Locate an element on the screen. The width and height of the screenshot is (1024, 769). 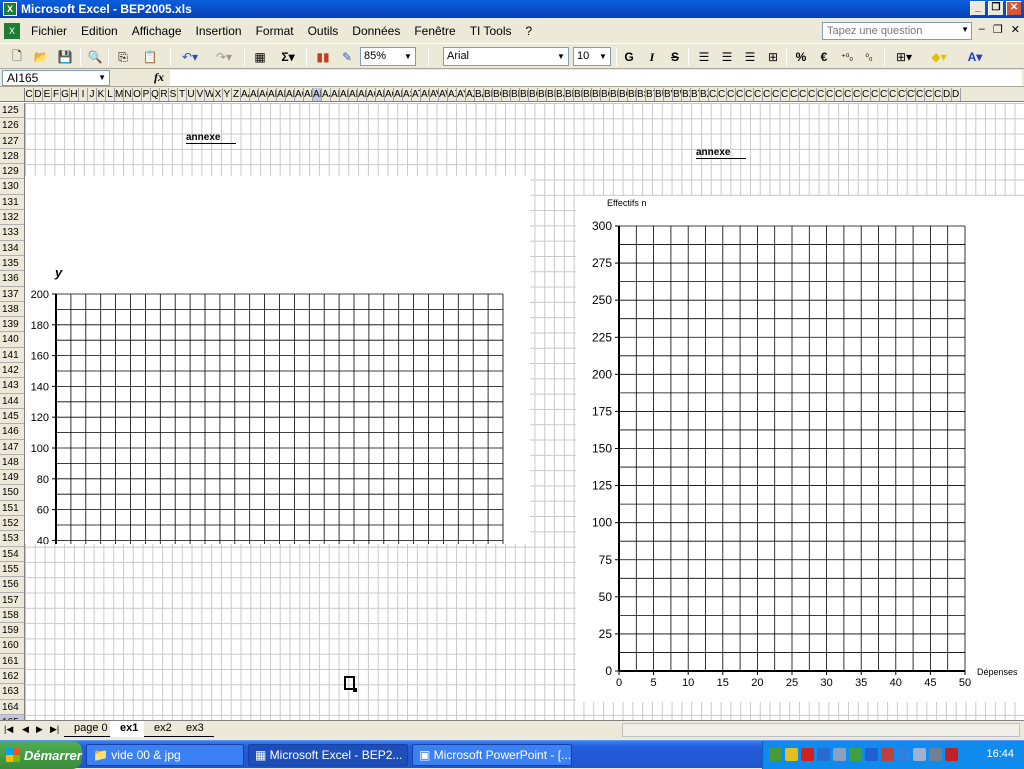
select-all-button is located at coordinates (12, 95).